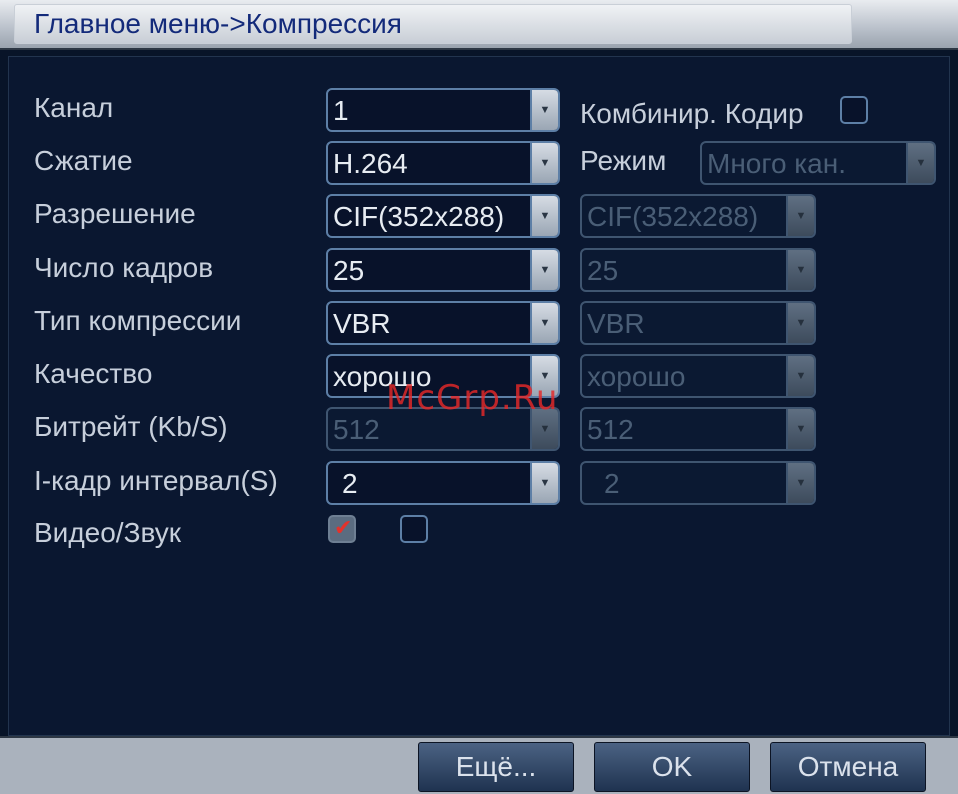 Image resolution: width=958 pixels, height=794 pixels. I want to click on video-audio-main-checkbox: ✔, so click(342, 529).